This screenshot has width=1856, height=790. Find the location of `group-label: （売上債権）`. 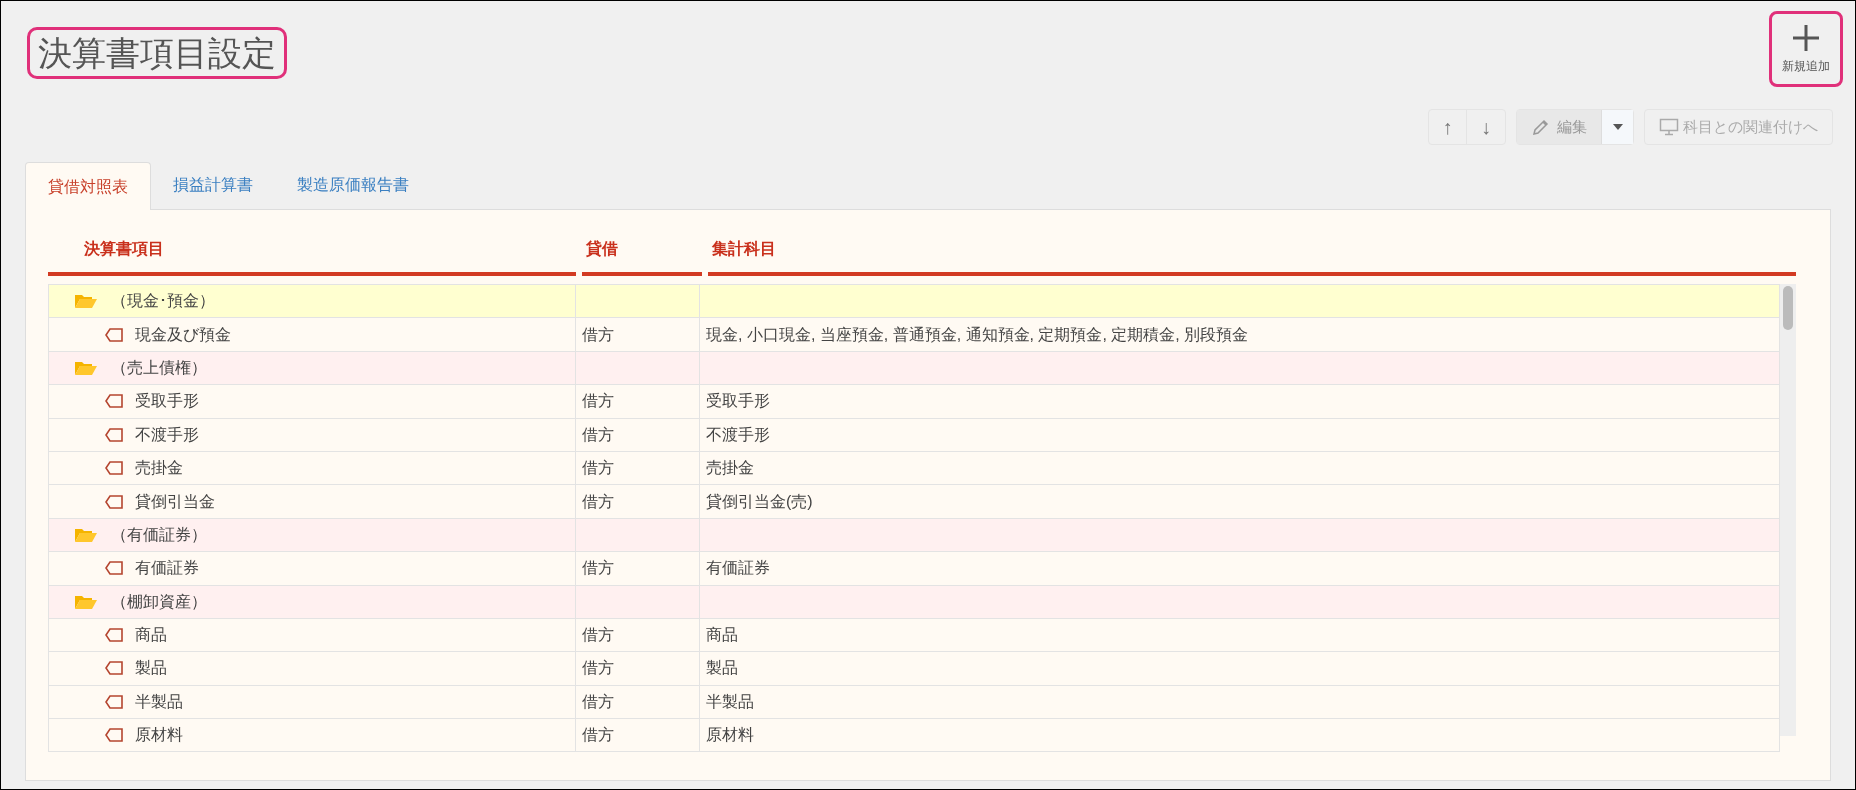

group-label: （売上債権） is located at coordinates (159, 367).